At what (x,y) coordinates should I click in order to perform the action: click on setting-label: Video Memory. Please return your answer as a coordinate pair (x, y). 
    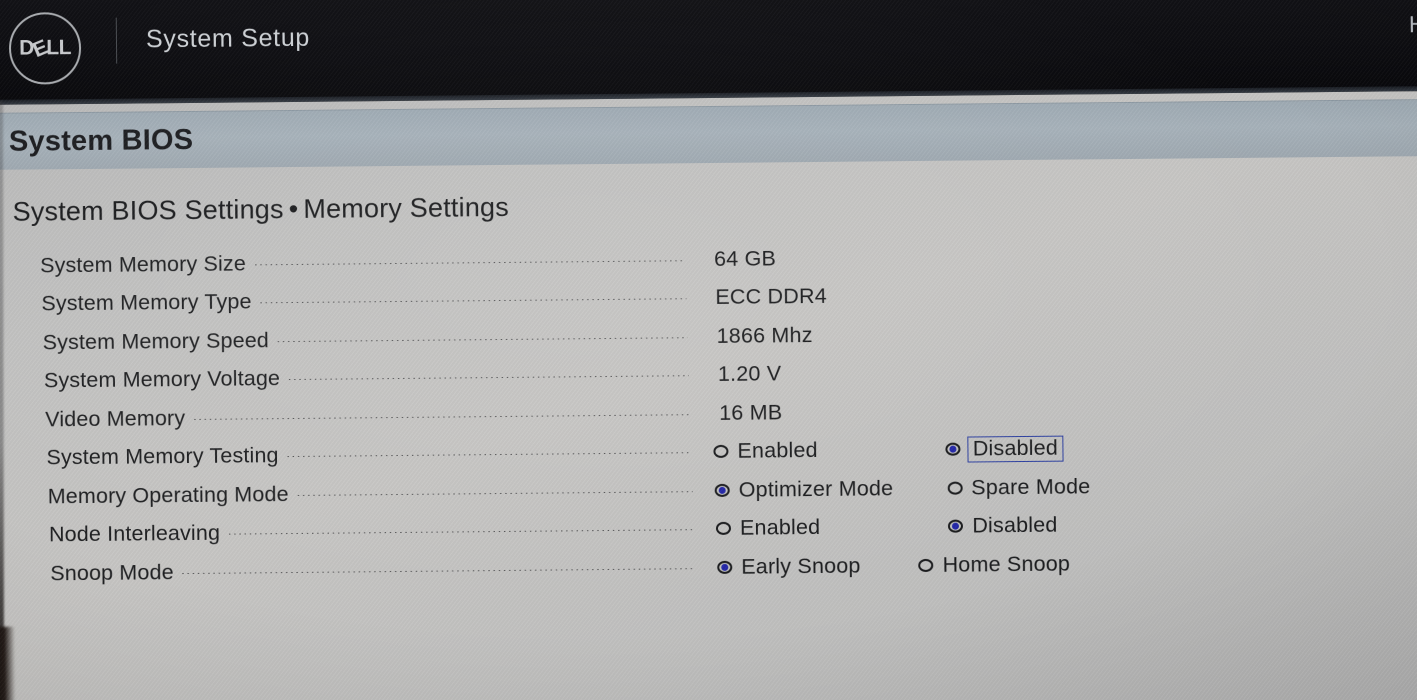
    Looking at the image, I should click on (115, 418).